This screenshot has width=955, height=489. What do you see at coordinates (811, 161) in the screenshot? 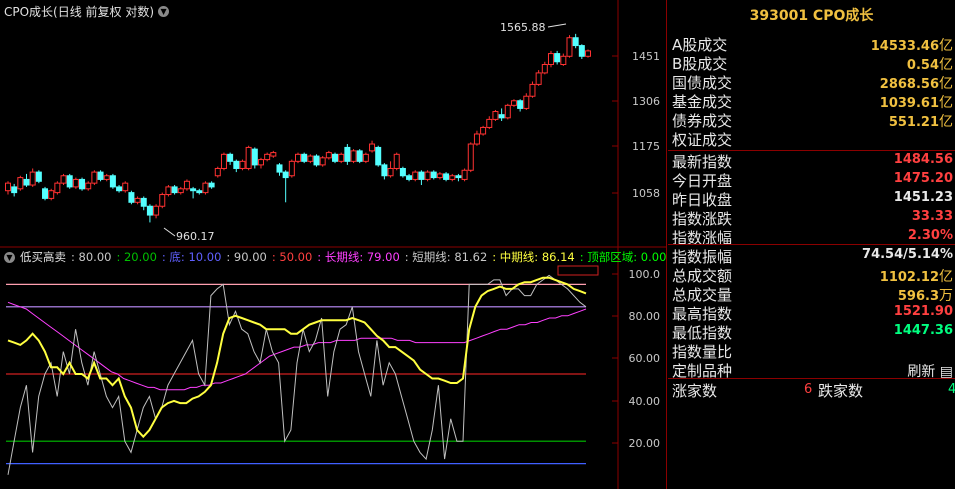
I see `quote-row: 最新指数 1484.56` at bounding box center [811, 161].